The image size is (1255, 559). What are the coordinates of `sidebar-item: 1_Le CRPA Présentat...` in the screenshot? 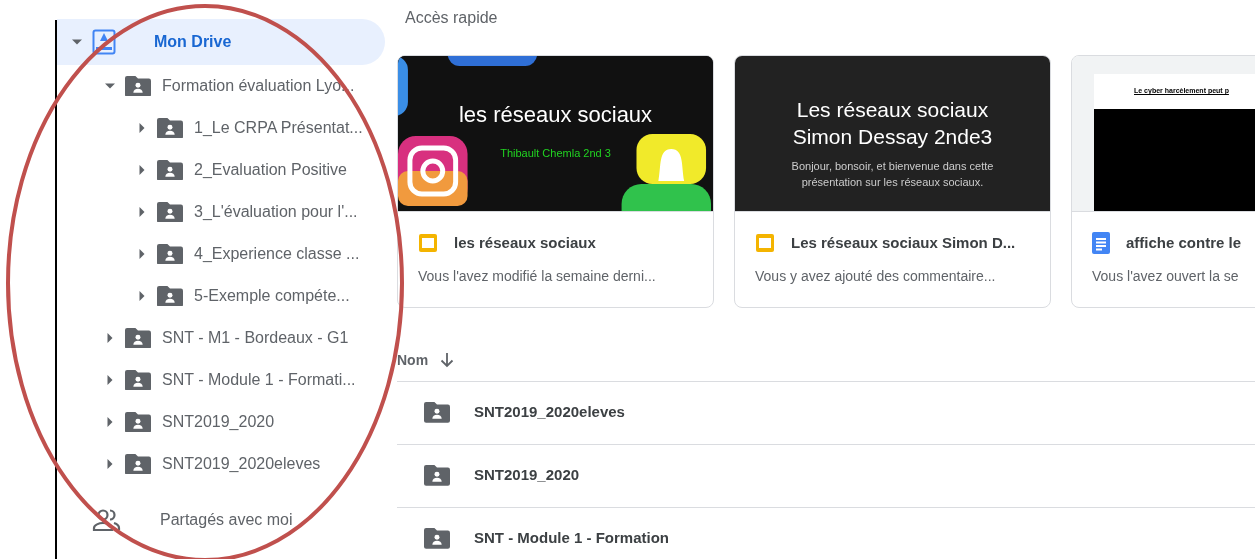 It's located at (221, 128).